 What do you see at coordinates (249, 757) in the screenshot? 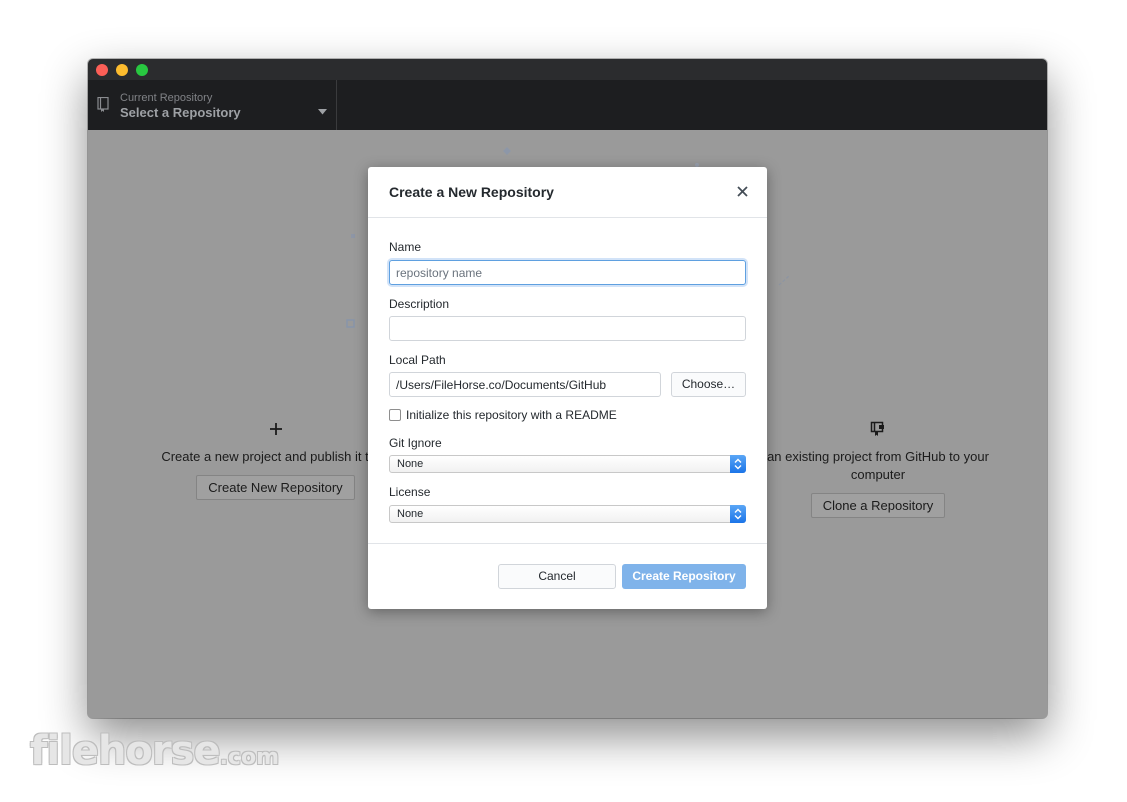
I see `watermark-suffix: .com` at bounding box center [249, 757].